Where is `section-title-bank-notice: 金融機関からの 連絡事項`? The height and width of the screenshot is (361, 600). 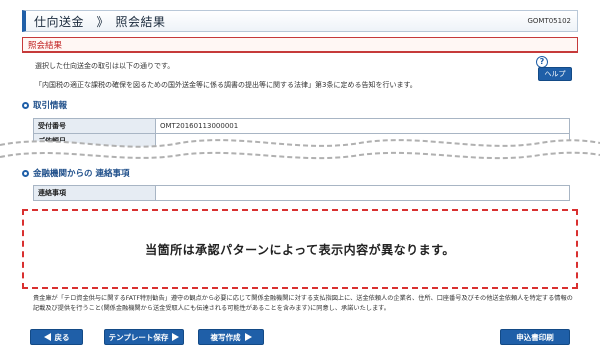 section-title-bank-notice: 金融機関からの 連絡事項 is located at coordinates (75, 173).